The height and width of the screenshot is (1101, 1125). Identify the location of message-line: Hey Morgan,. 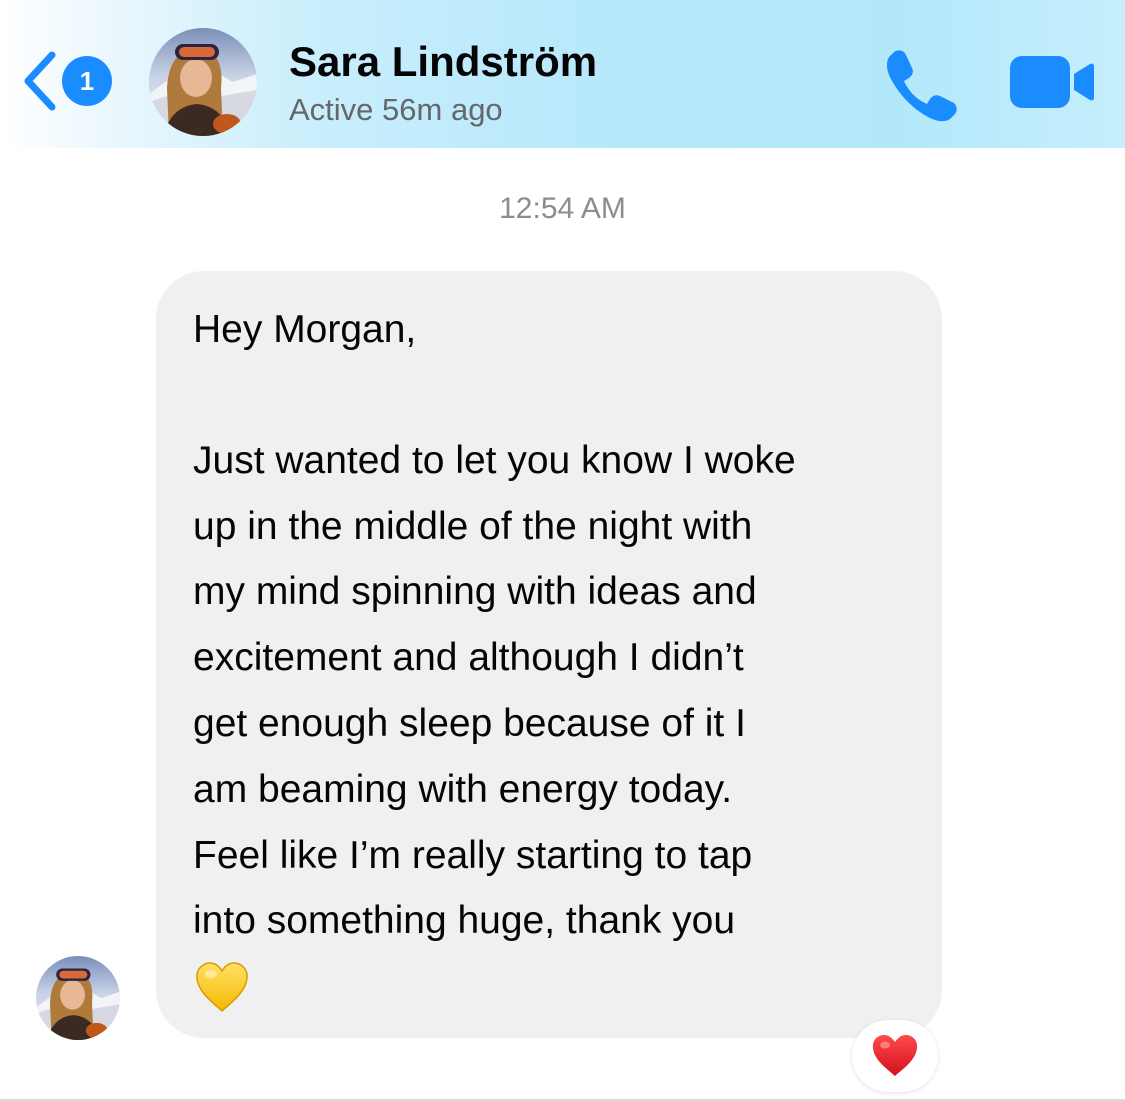
(305, 329).